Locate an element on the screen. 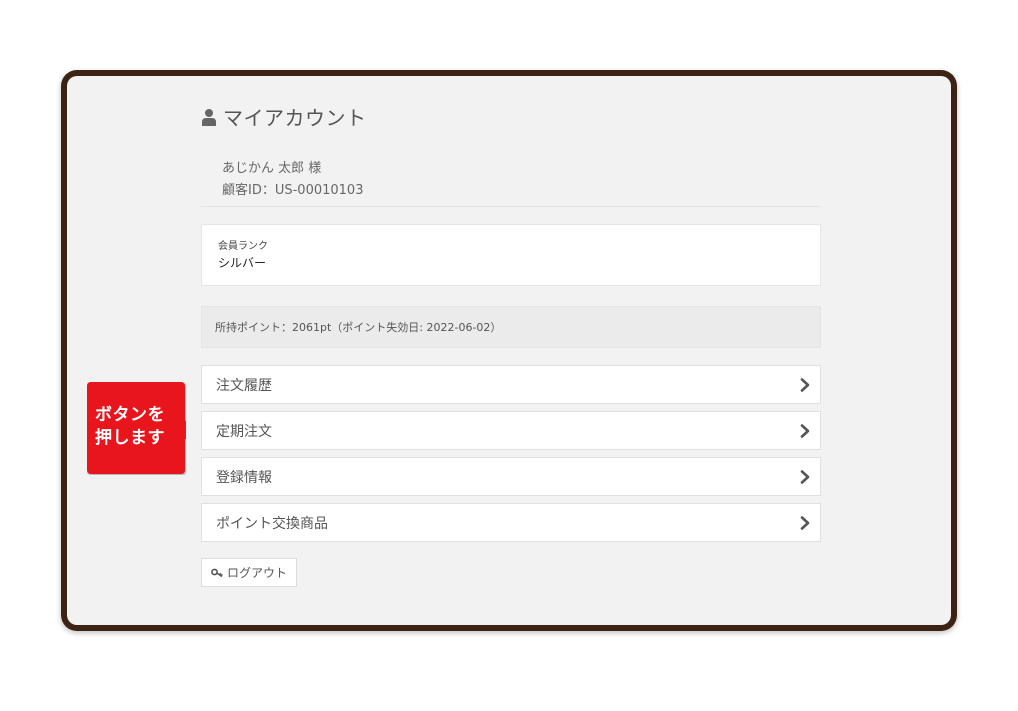 This screenshot has width=1018, height=711. page-title: マイアカウント is located at coordinates (295, 118).